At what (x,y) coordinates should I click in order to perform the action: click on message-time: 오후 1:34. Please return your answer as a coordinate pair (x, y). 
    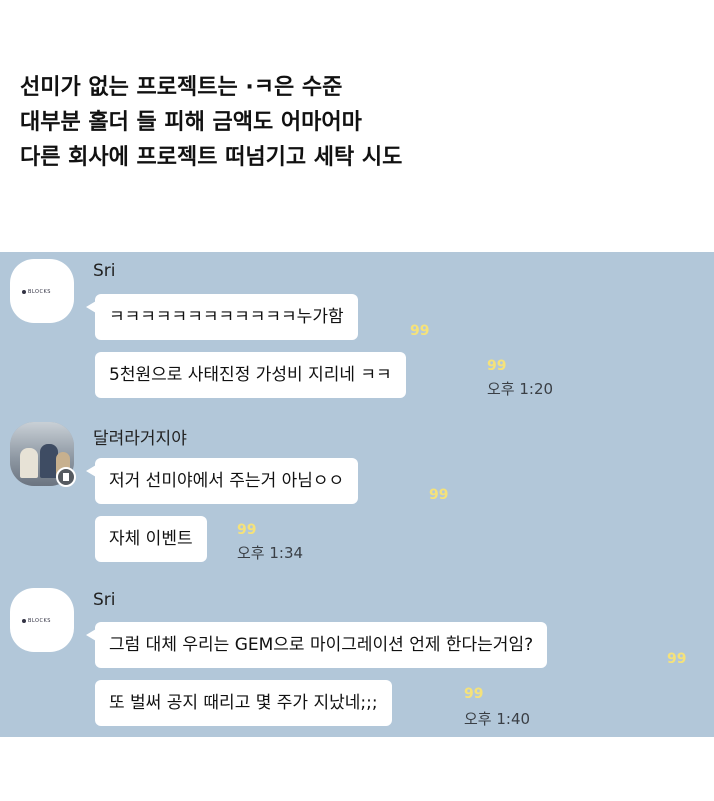
    Looking at the image, I should click on (270, 553).